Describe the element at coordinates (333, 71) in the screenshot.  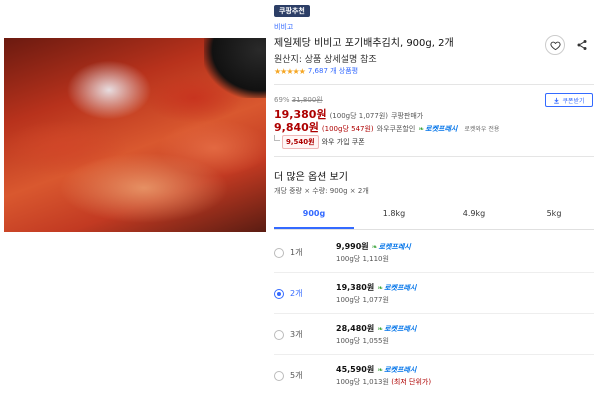
I see `review-count-link: 7,687 개 상품평` at that location.